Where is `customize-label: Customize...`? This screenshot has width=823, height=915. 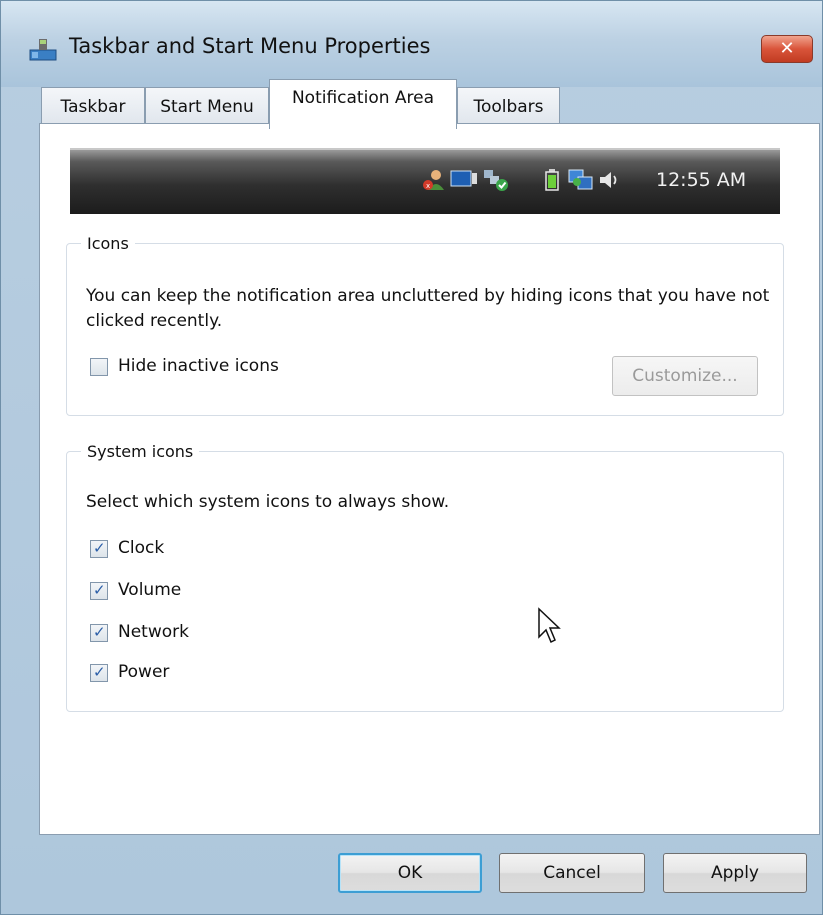 customize-label: Customize... is located at coordinates (685, 376).